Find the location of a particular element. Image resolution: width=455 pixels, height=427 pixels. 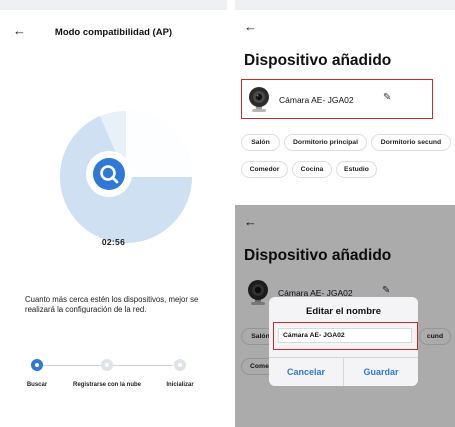

device-name: Cámara AE- JGA02 is located at coordinates (316, 100).